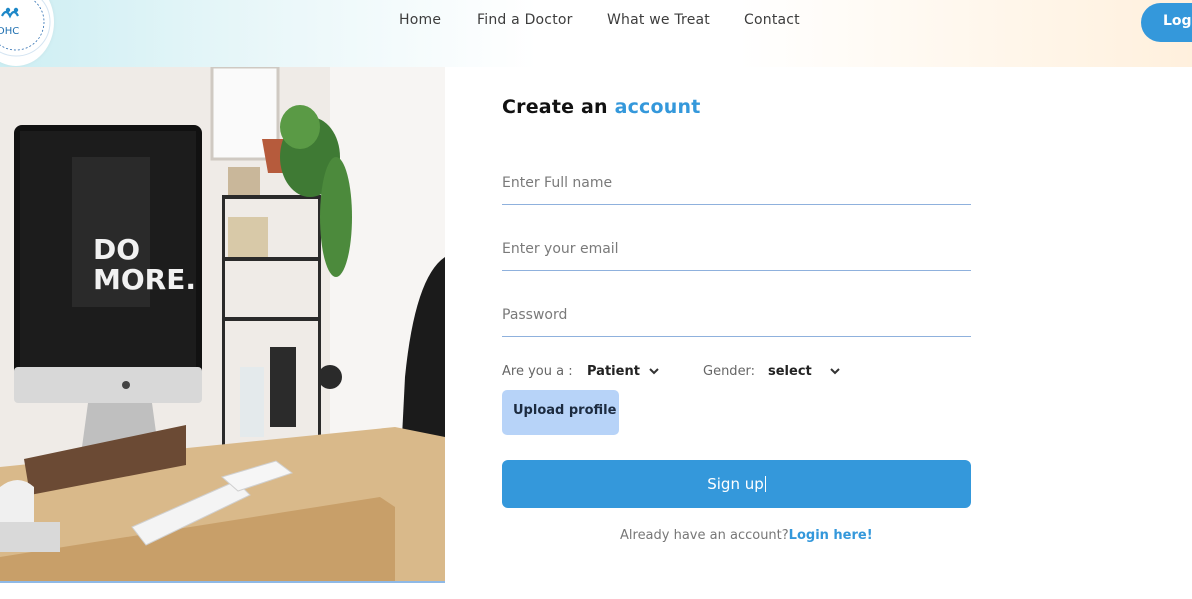 The height and width of the screenshot is (599, 1192). I want to click on gender-select: select, so click(790, 371).